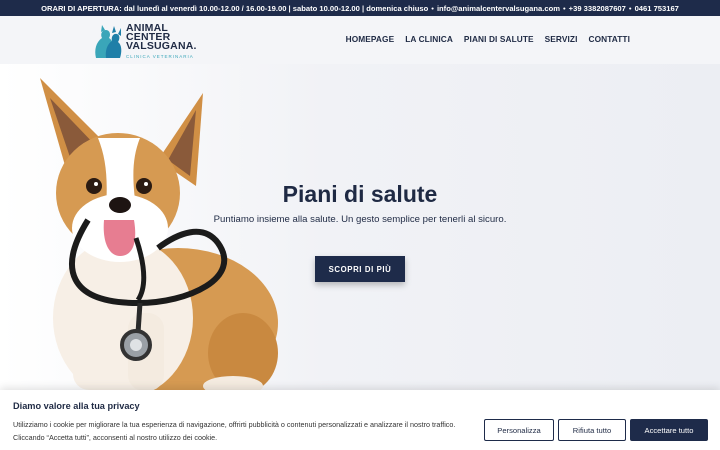 Image resolution: width=720 pixels, height=450 pixels. Describe the element at coordinates (597, 8) in the screenshot. I see `phone-link-mobile: +39 3382087607` at that location.